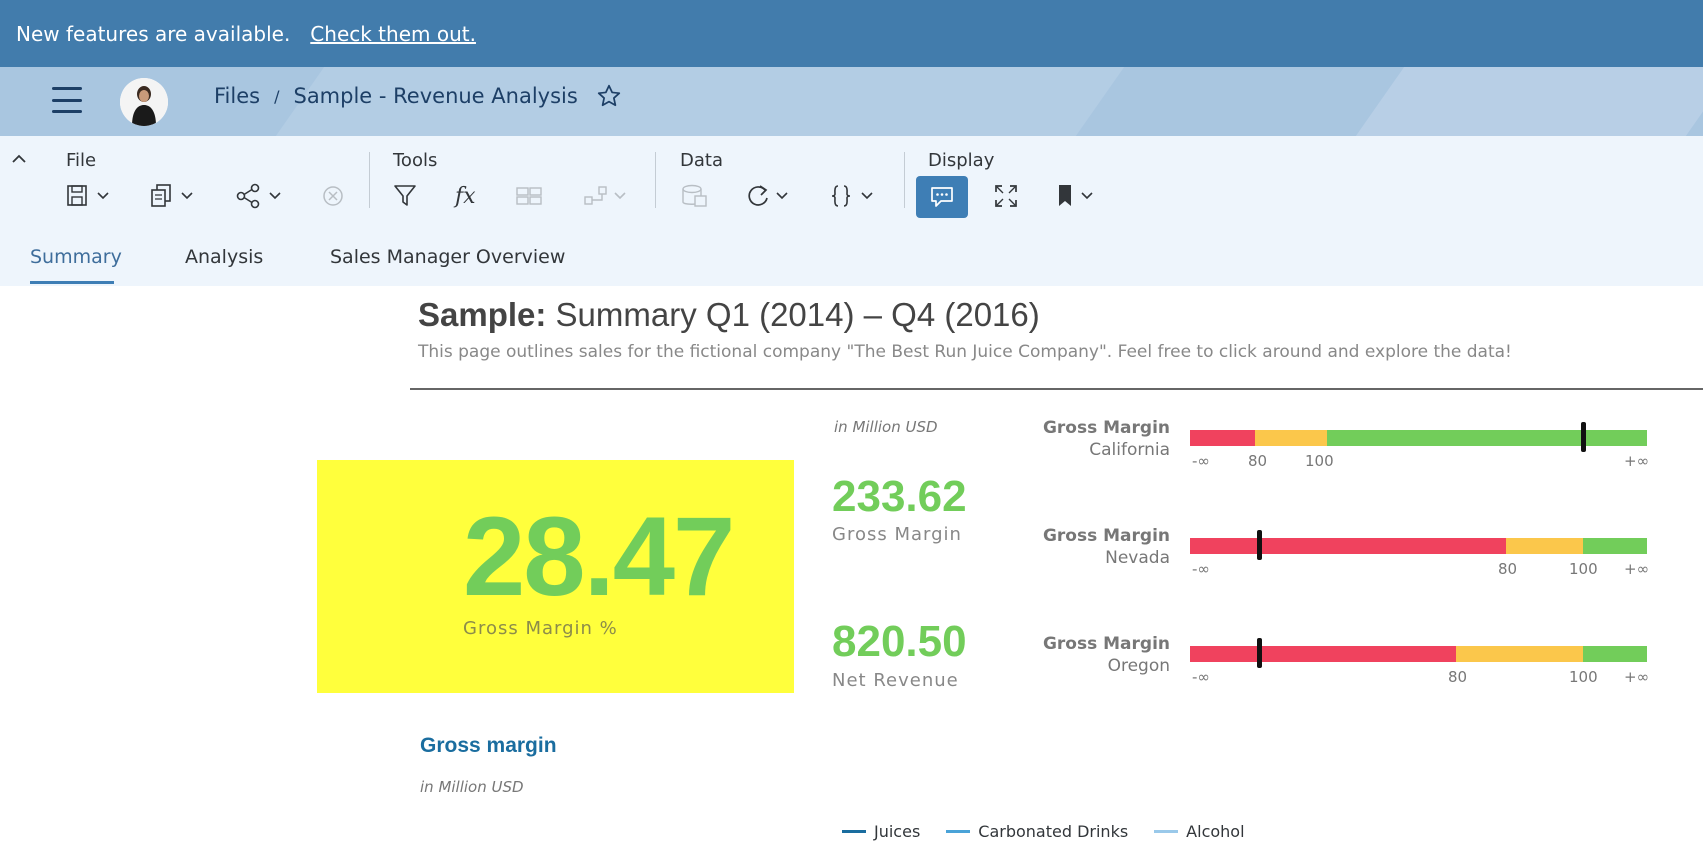 The height and width of the screenshot is (852, 1703). Describe the element at coordinates (530, 196) in the screenshot. I see `input-control-icon` at that location.